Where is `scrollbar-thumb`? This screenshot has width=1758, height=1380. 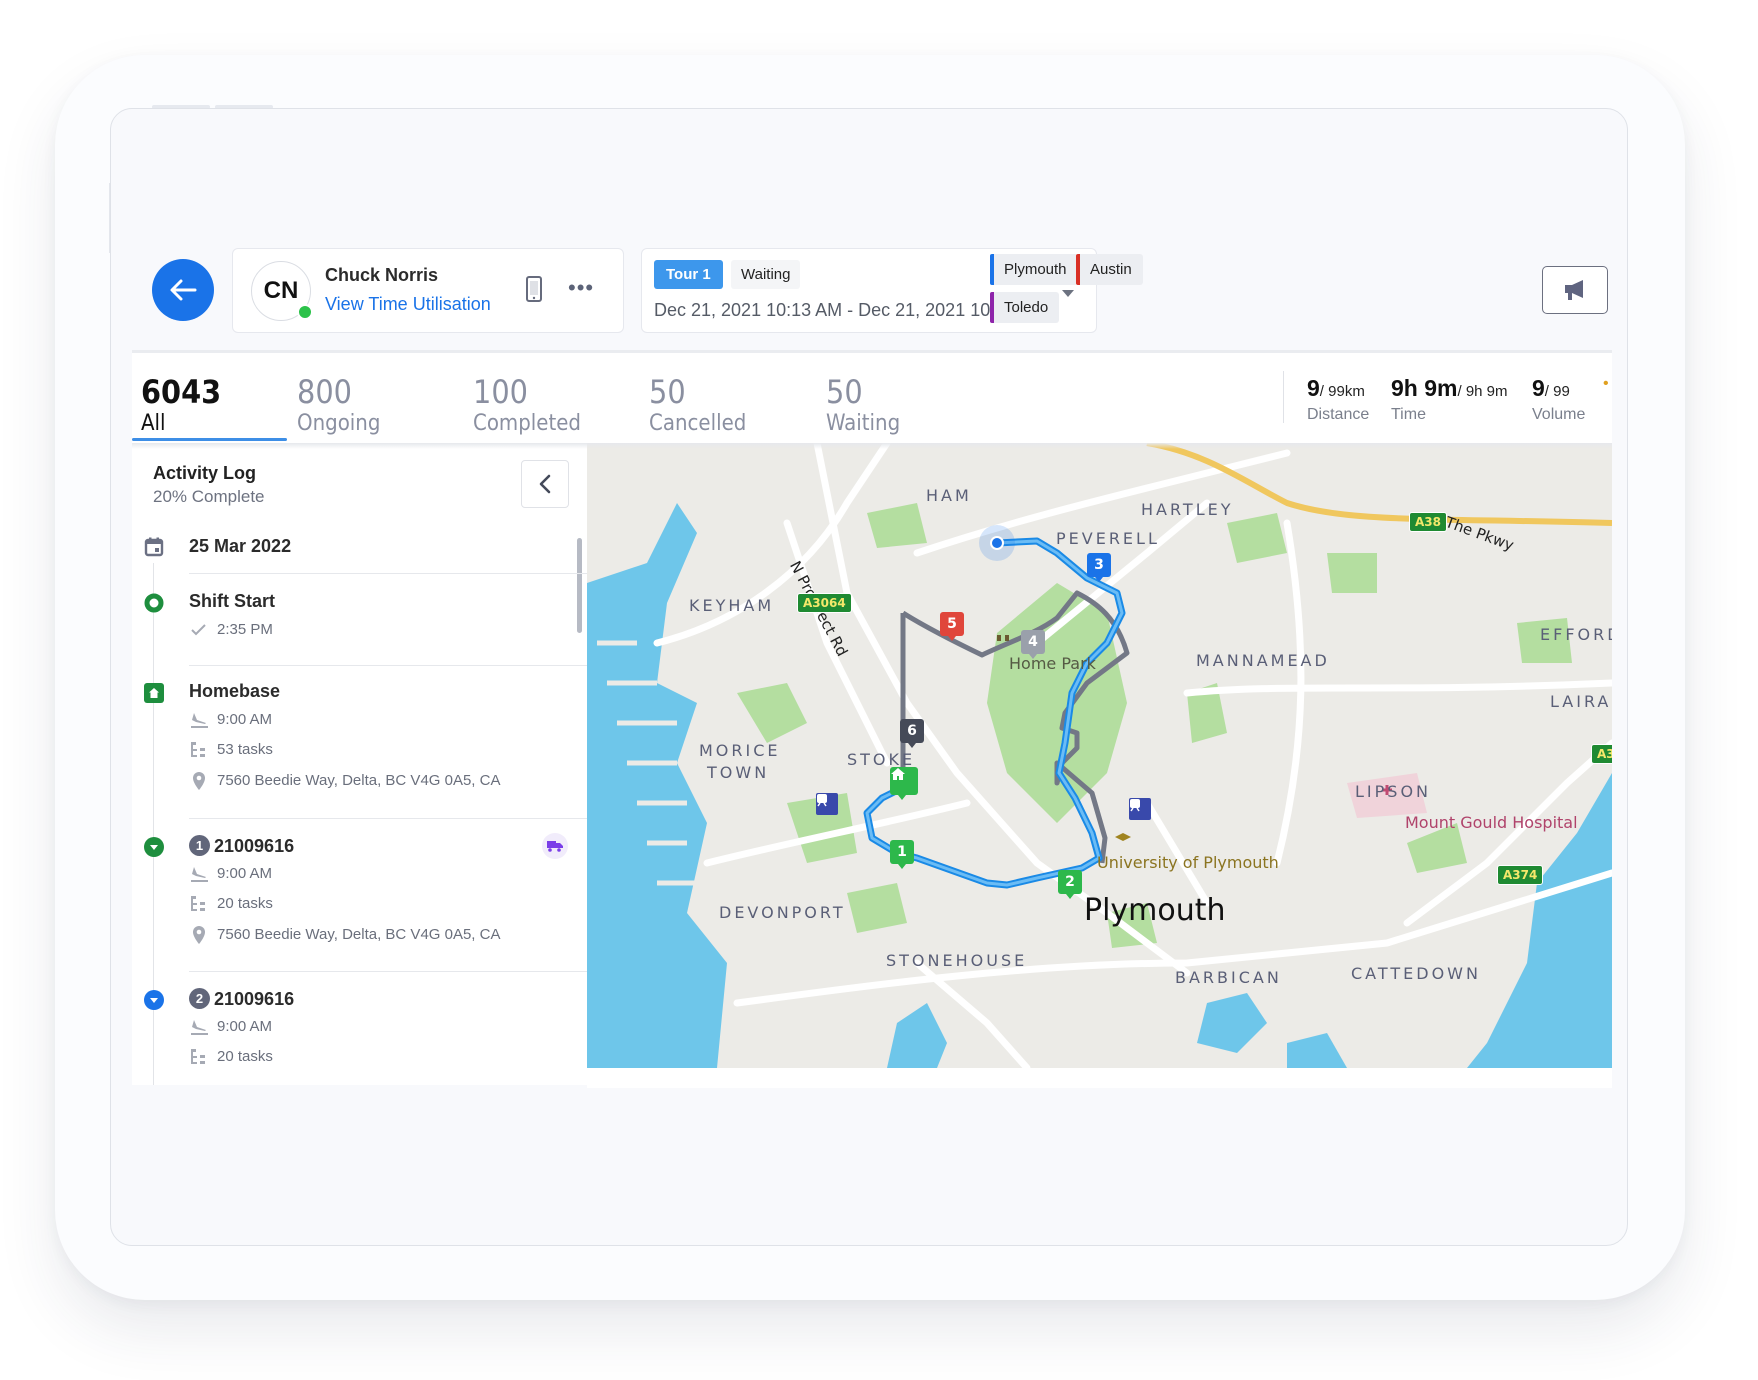 scrollbar-thumb is located at coordinates (579, 585).